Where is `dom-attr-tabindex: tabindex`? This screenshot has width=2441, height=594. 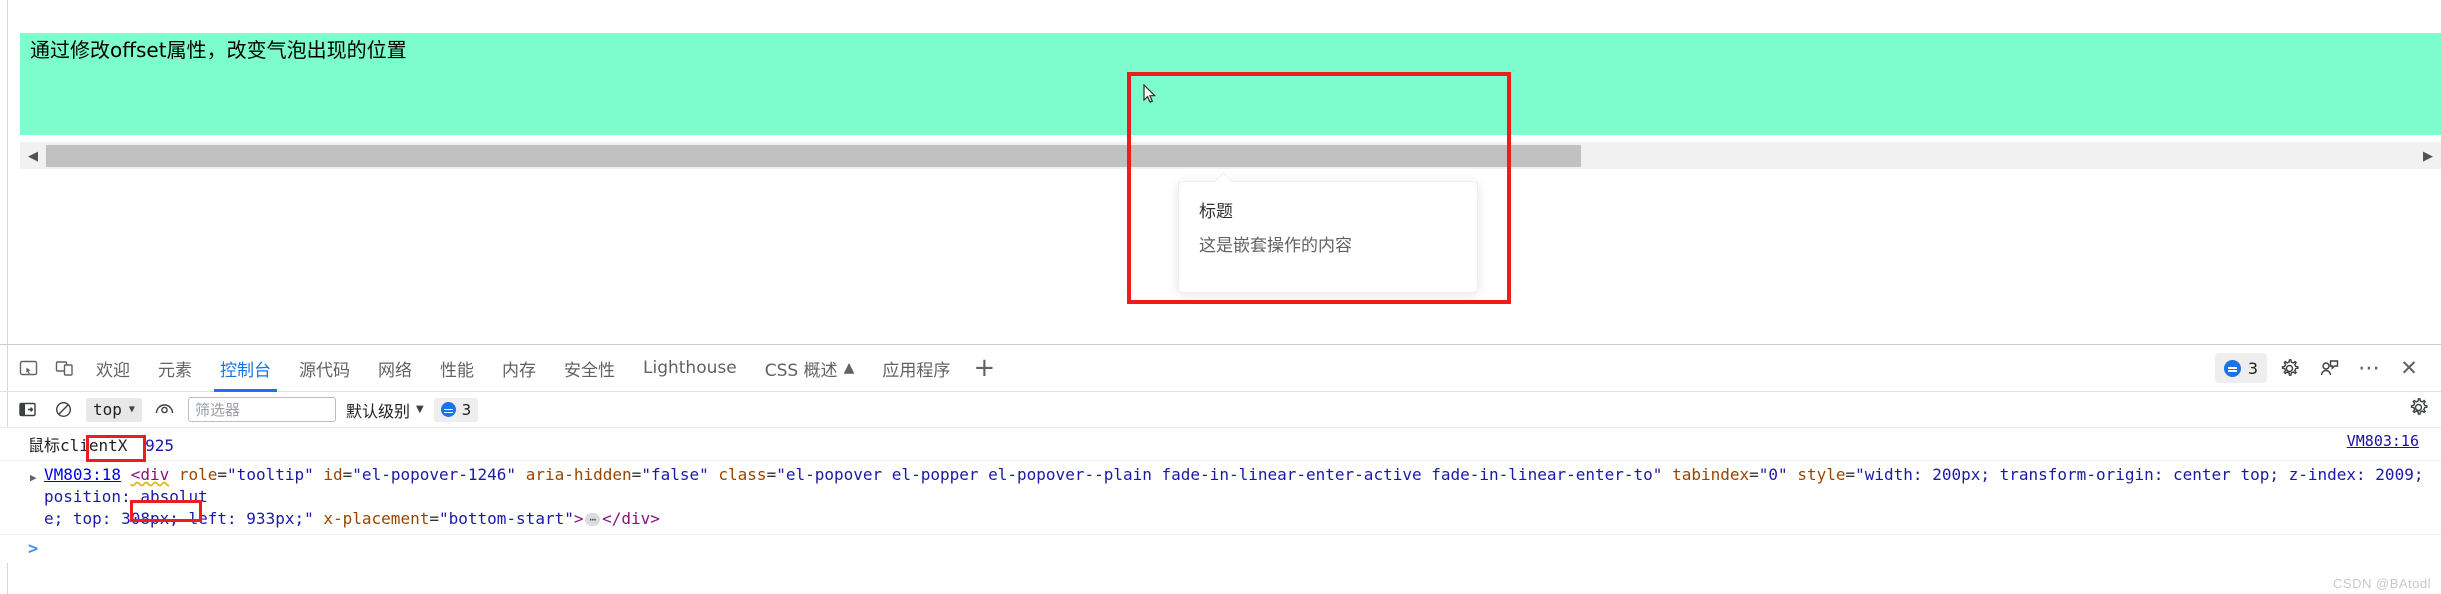 dom-attr-tabindex: tabindex is located at coordinates (1711, 474).